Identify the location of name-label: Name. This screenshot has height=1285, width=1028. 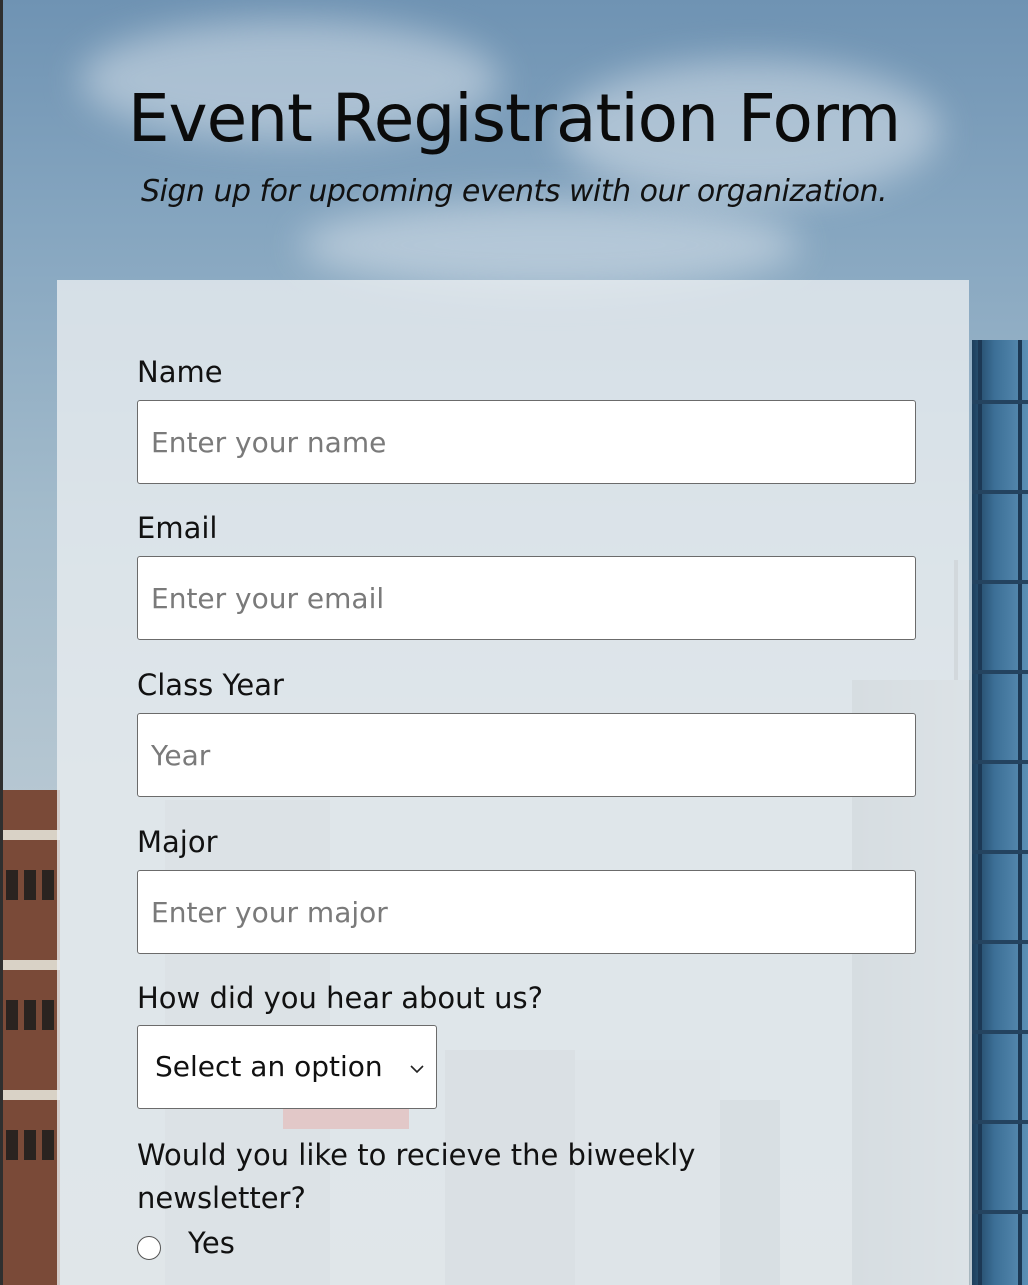
(180, 372).